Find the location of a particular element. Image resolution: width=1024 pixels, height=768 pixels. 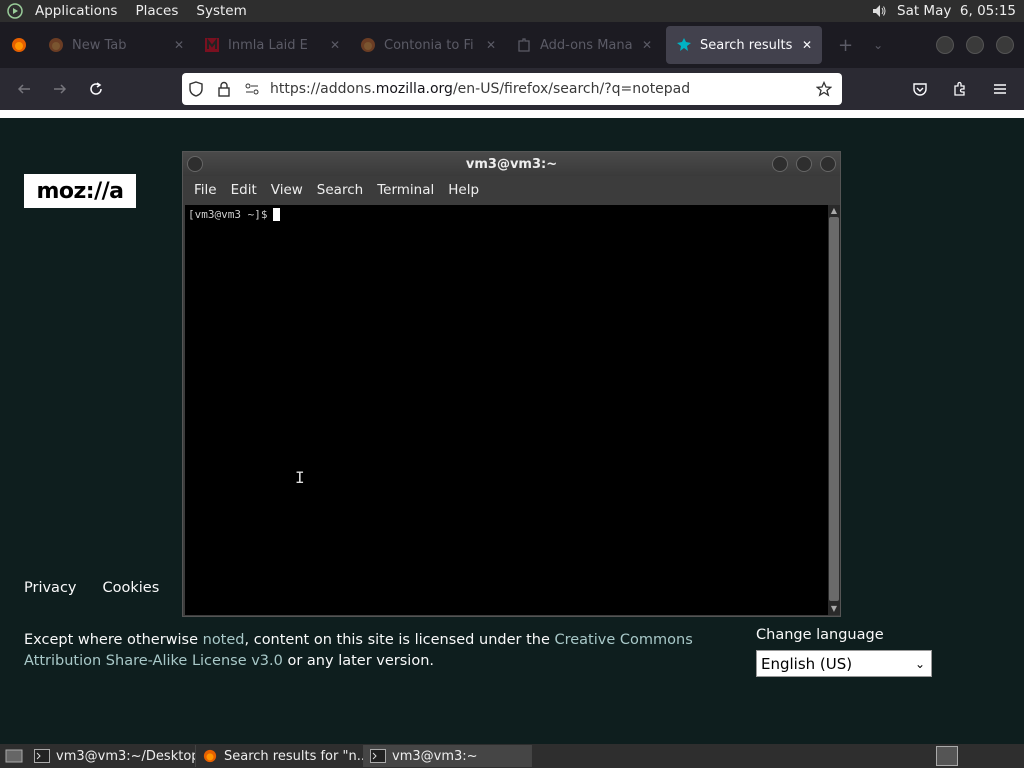

extensions-button is located at coordinates (960, 89).